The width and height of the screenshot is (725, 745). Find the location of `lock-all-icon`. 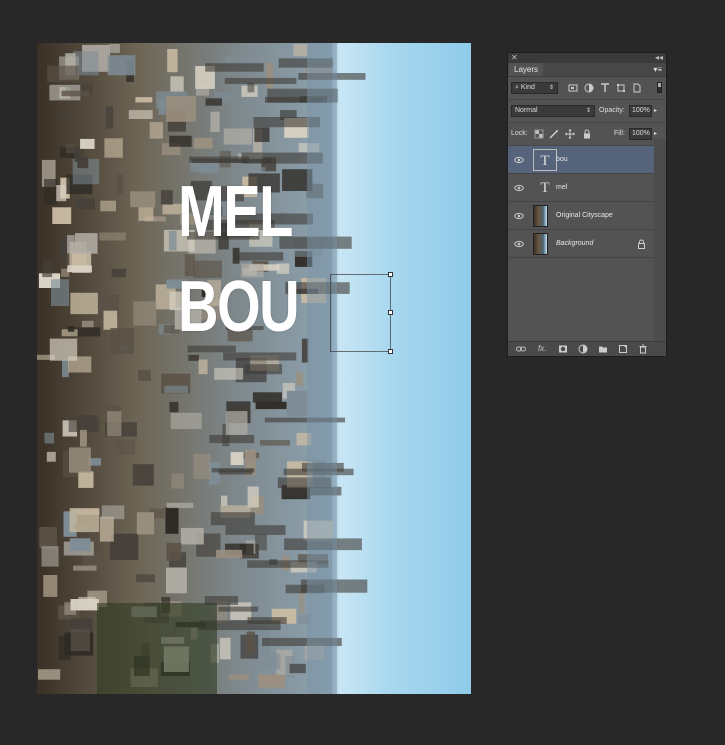

lock-all-icon is located at coordinates (587, 134).